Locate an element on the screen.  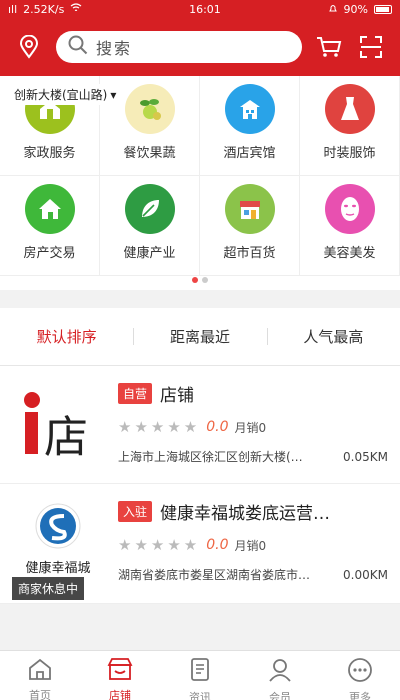
search-icon is located at coordinates (78, 47).